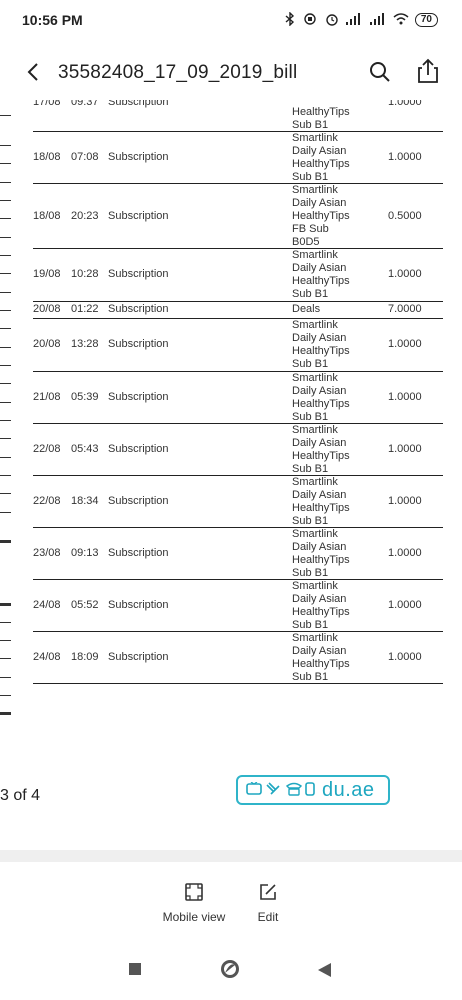  What do you see at coordinates (85, 274) in the screenshot?
I see `row-time: 10:28` at bounding box center [85, 274].